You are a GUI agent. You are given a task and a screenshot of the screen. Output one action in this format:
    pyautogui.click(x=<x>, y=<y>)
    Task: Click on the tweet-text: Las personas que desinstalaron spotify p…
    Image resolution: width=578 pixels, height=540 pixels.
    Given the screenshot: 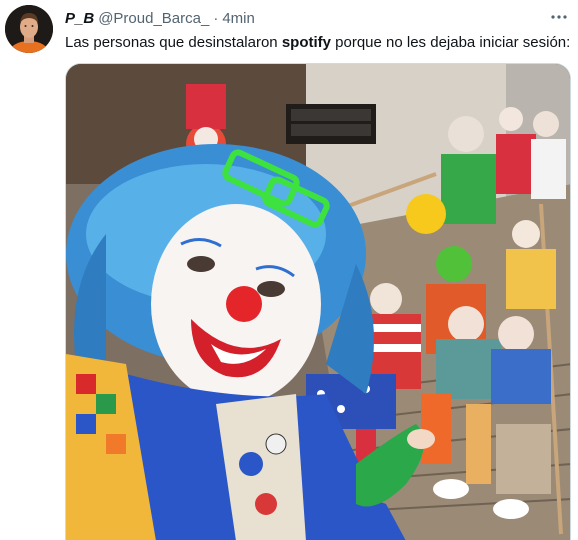 What is the action you would take?
    pyautogui.click(x=317, y=43)
    